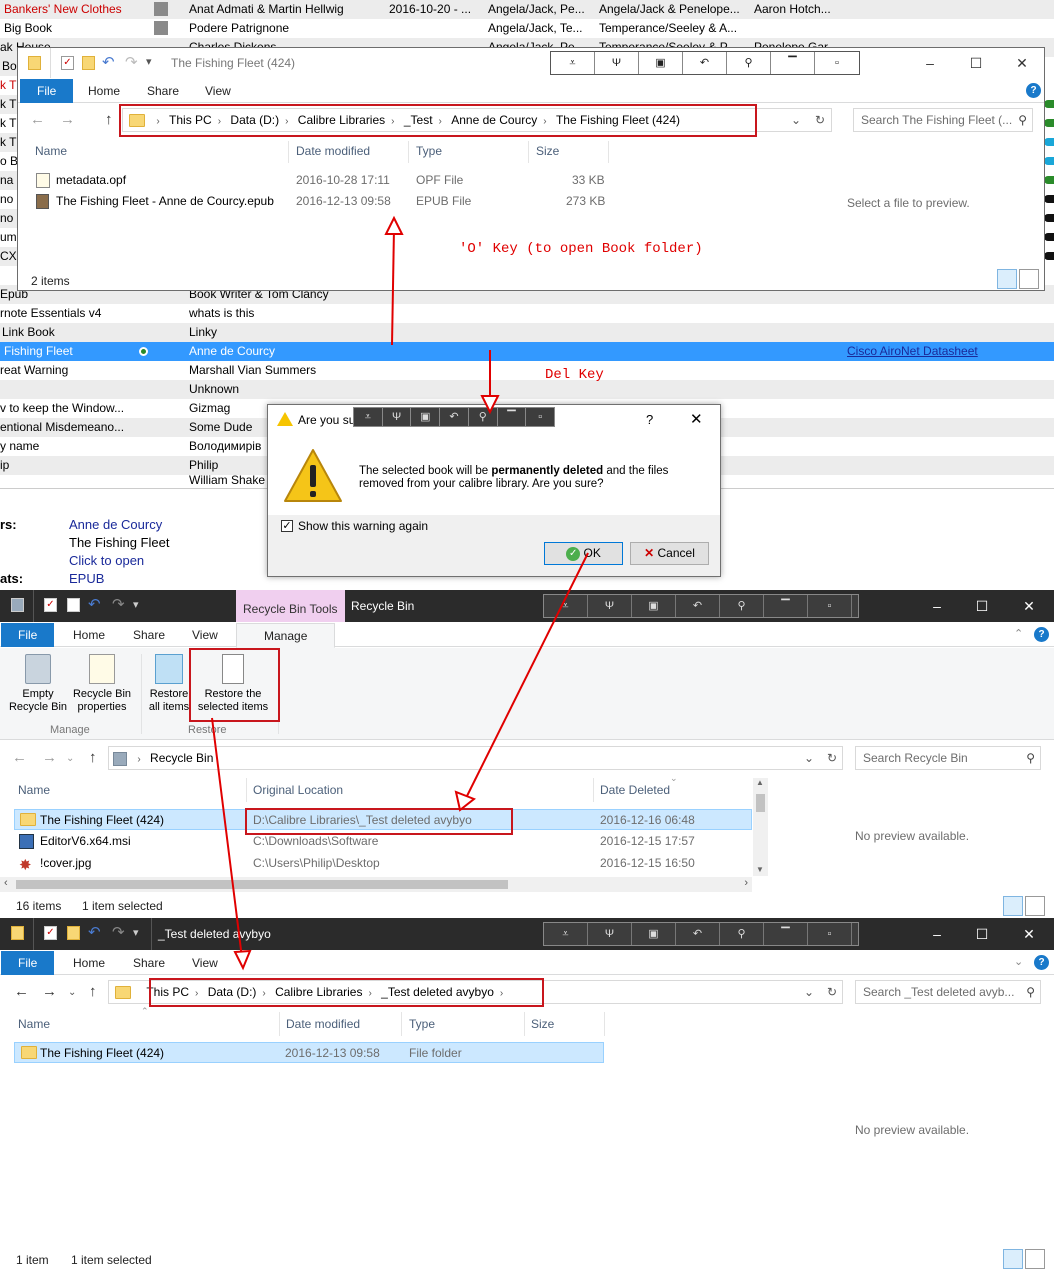 The height and width of the screenshot is (1272, 1054). What do you see at coordinates (286, 635) in the screenshot?
I see `tab-manage: Manage` at bounding box center [286, 635].